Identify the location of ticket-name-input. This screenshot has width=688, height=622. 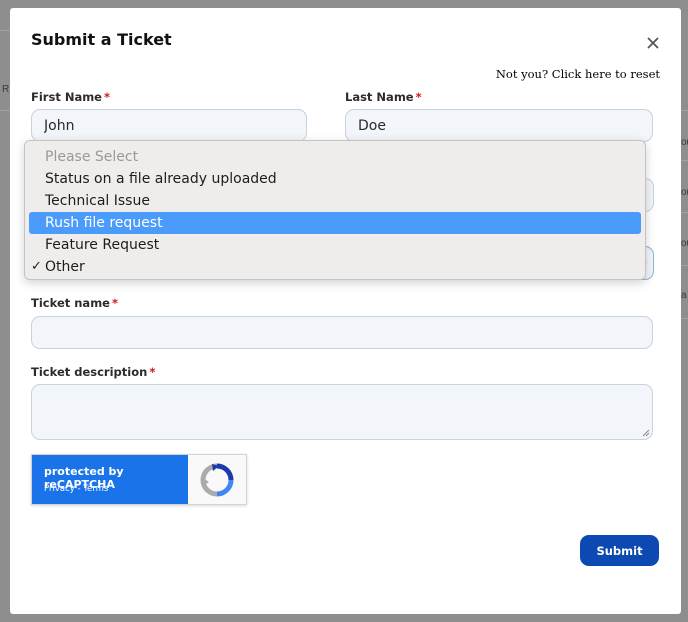
(342, 332).